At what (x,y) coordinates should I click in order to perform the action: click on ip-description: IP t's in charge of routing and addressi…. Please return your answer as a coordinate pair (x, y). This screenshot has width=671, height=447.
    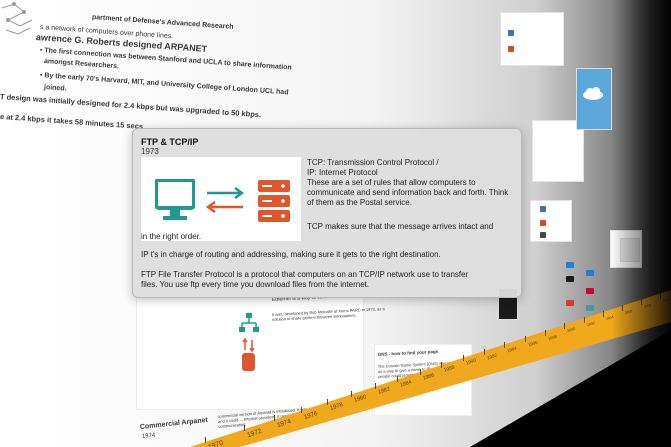
    Looking at the image, I should click on (291, 254).